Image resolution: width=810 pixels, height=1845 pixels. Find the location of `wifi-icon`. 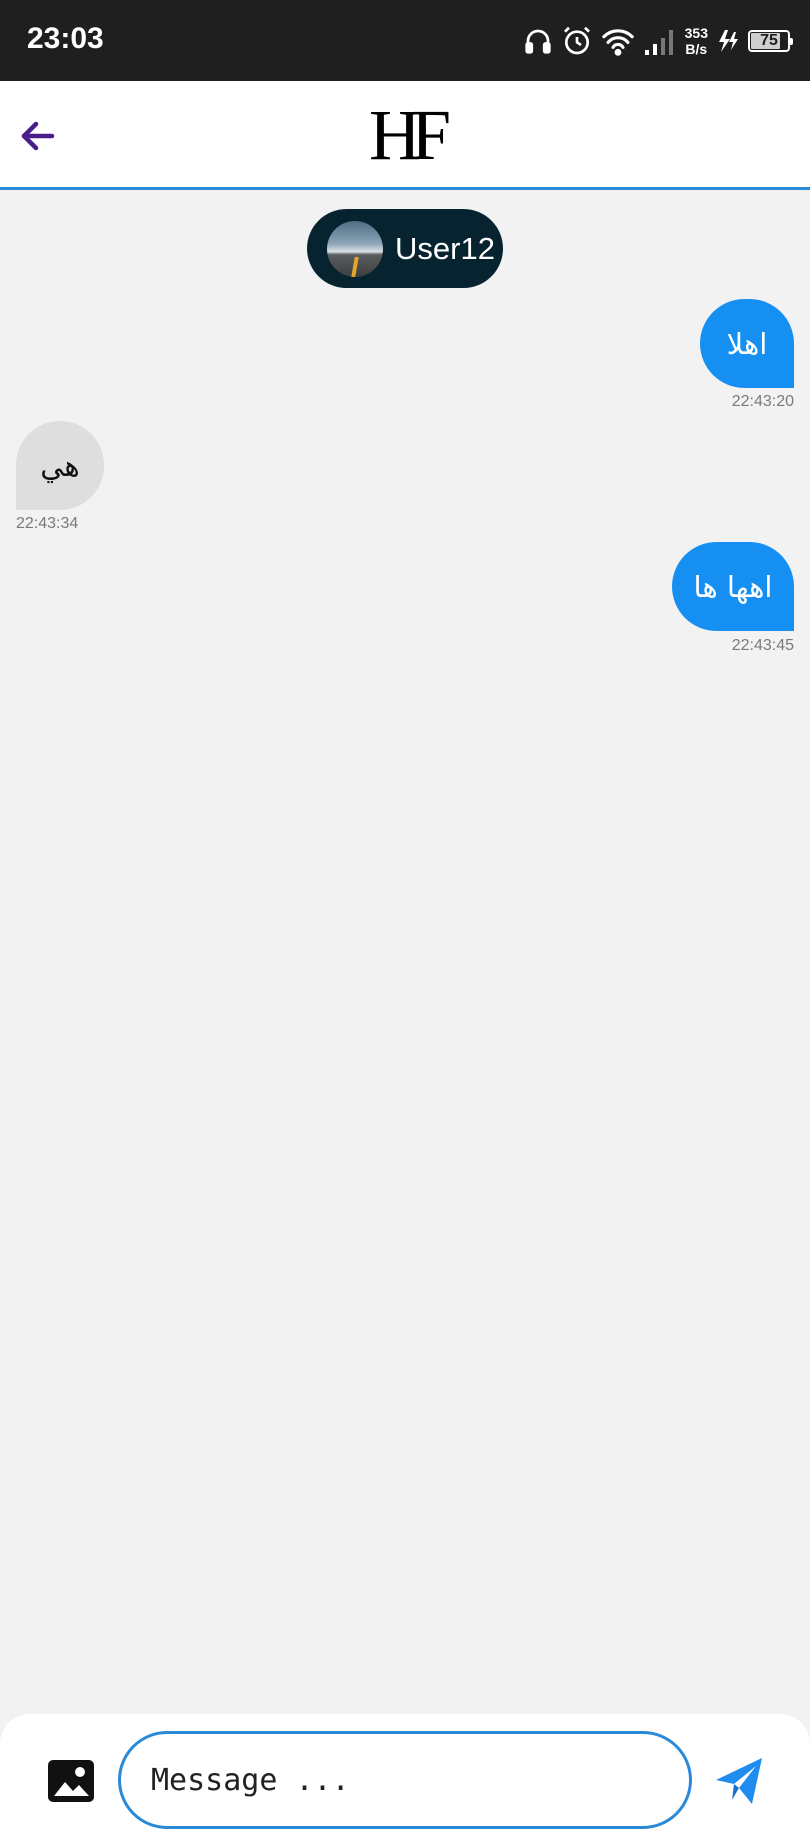

wifi-icon is located at coordinates (617, 42).